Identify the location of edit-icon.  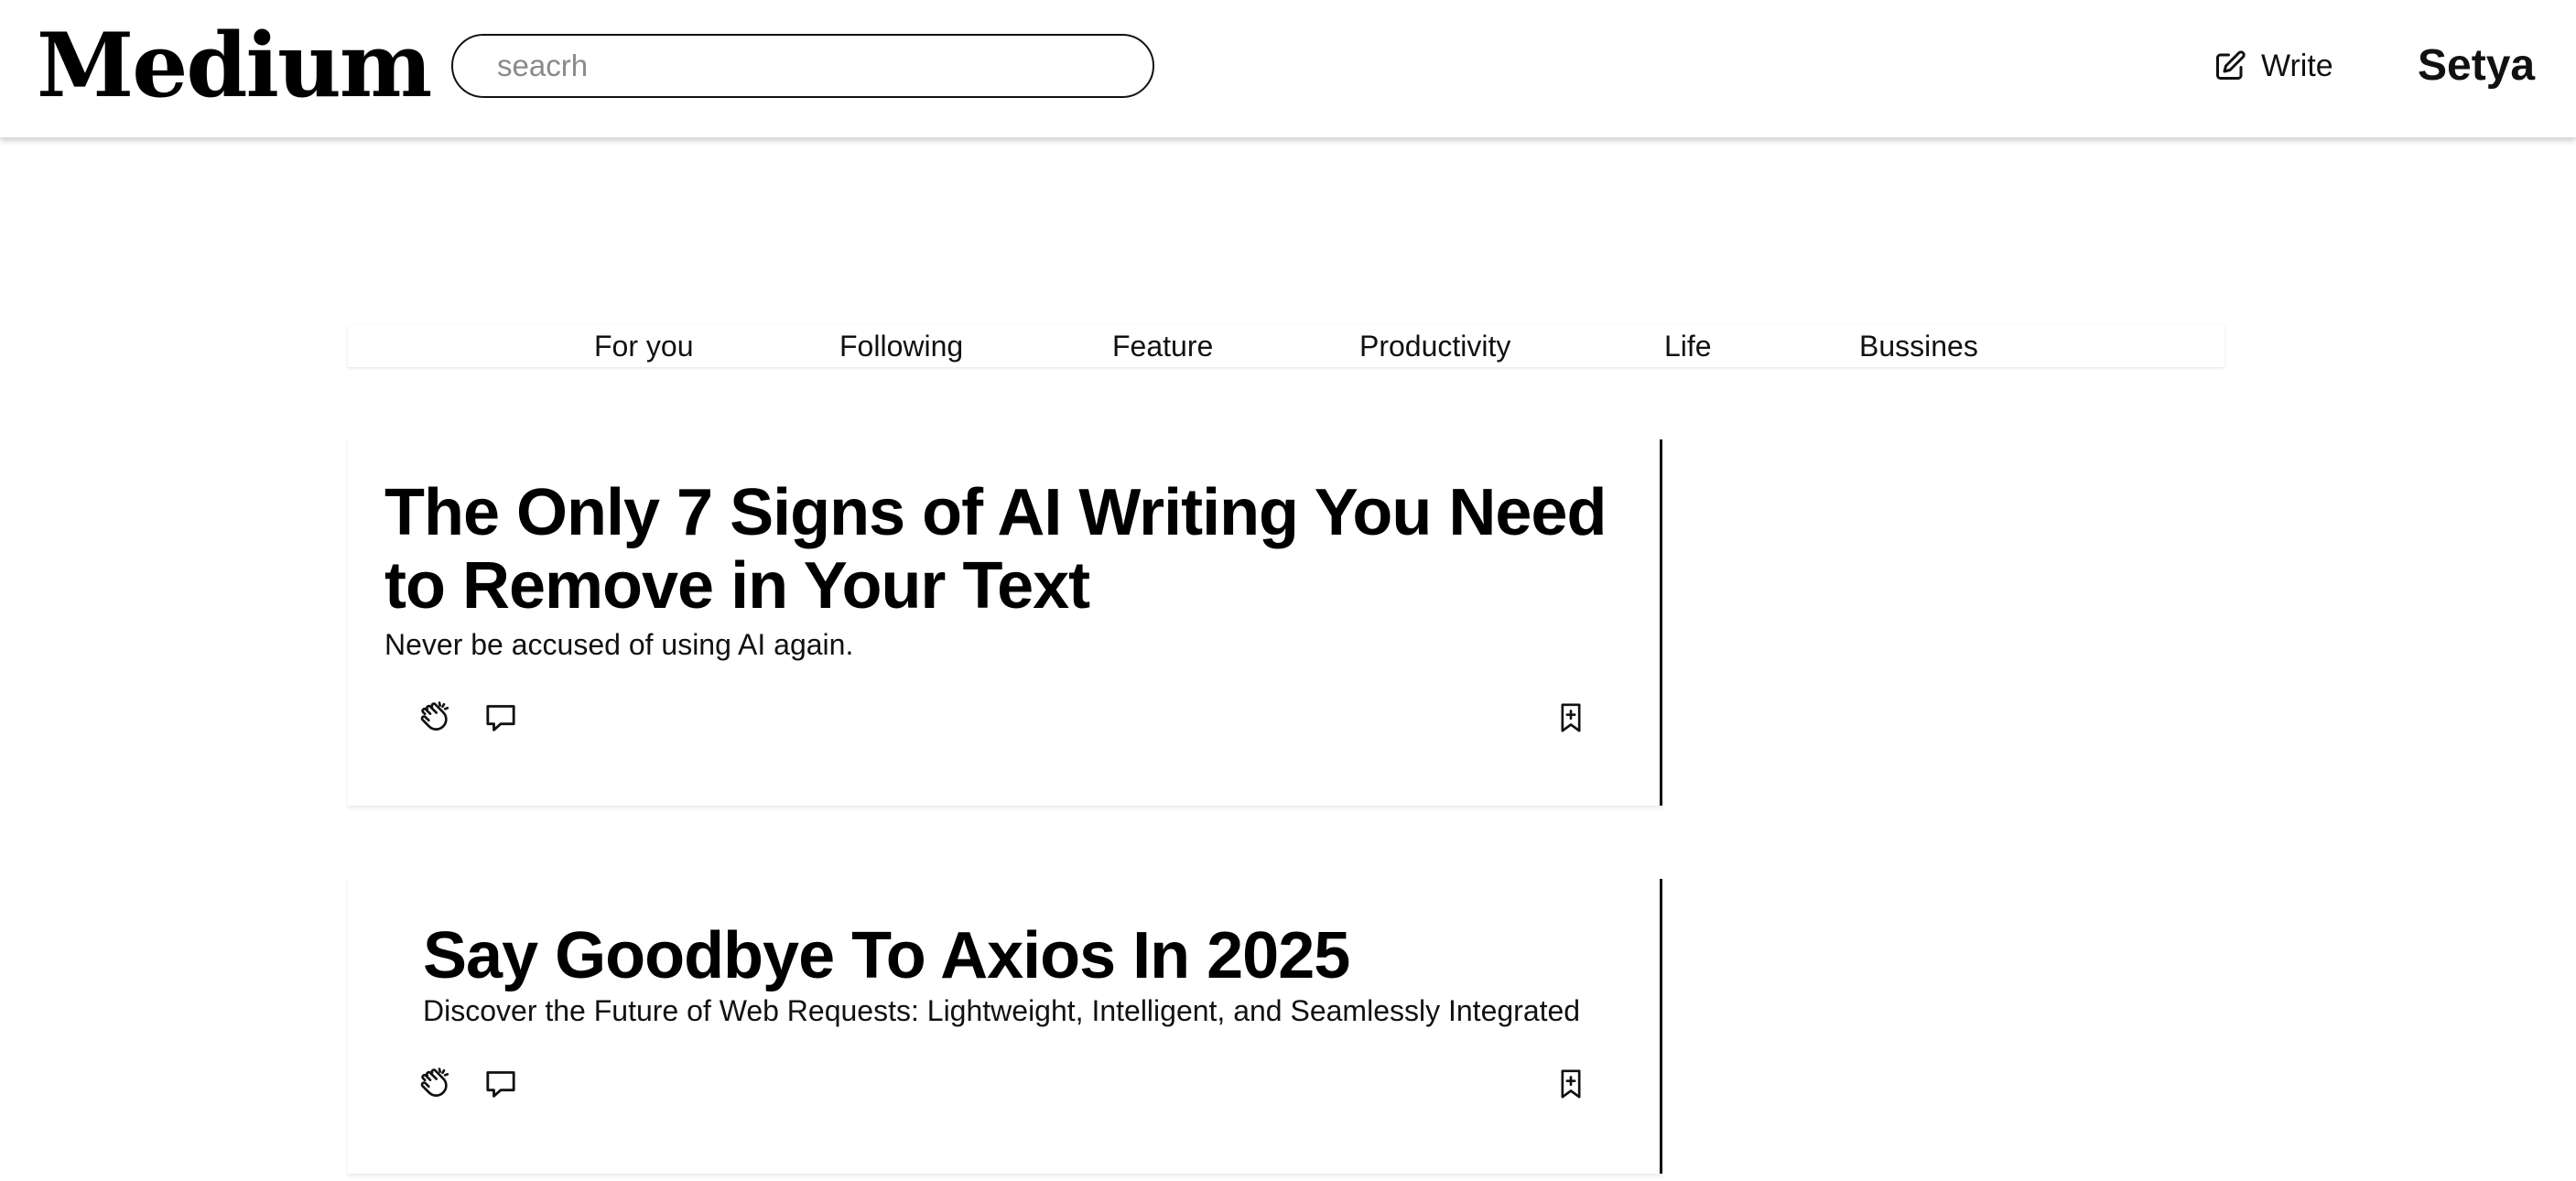
(2230, 65).